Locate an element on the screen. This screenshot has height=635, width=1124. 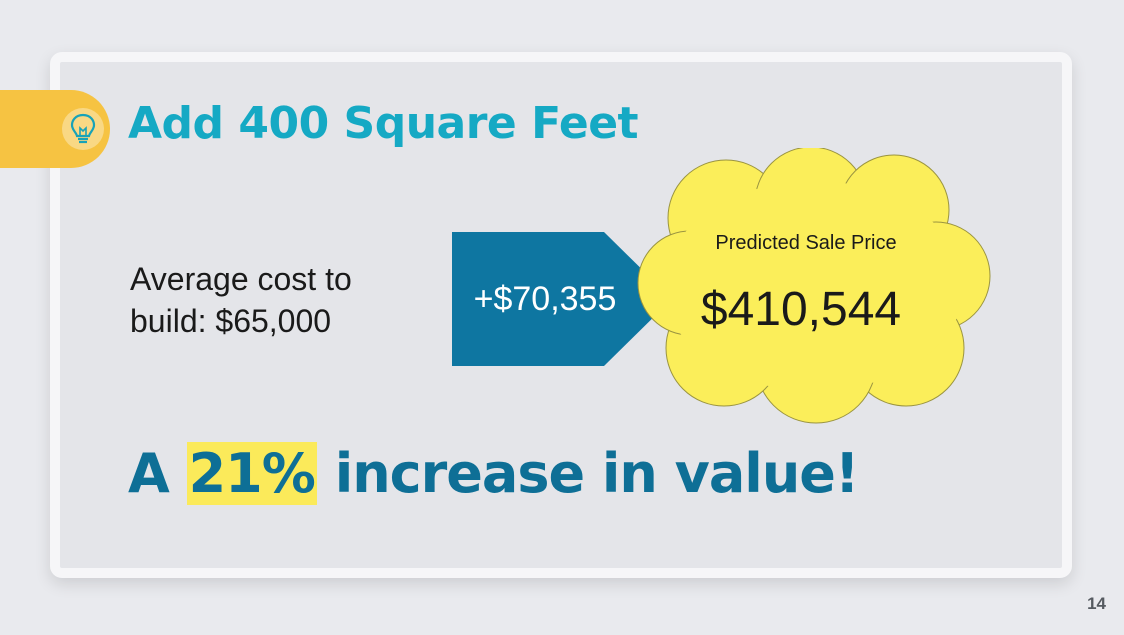
average-cost-text: Average cost to build: $65,000 is located at coordinates (241, 300).